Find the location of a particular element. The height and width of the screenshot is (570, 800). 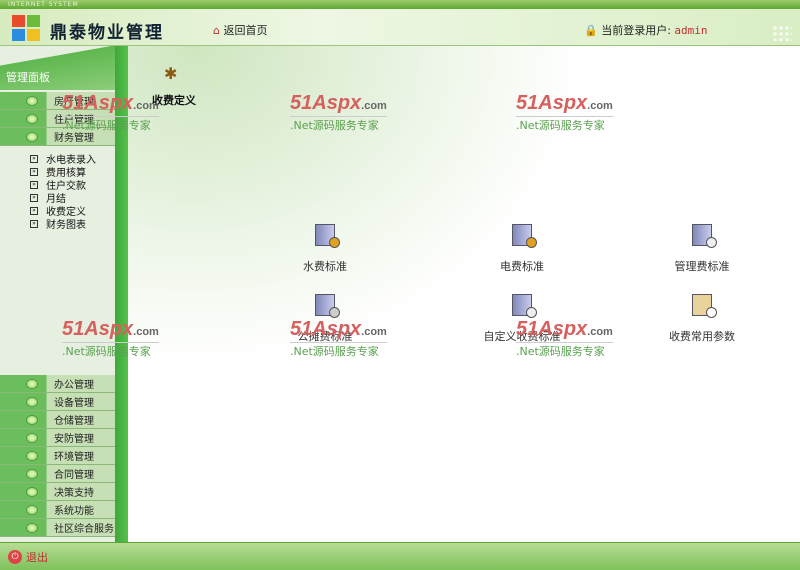

menu-item-system: 系统功能 is located at coordinates (57, 510).